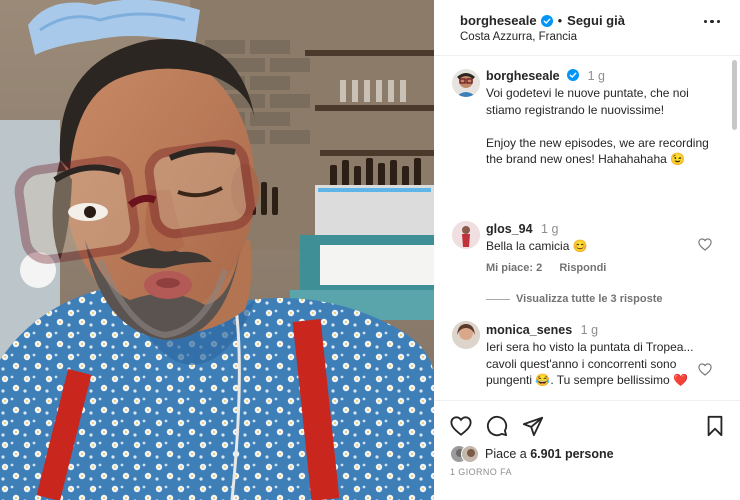  What do you see at coordinates (461, 426) in the screenshot?
I see `heart-icon` at bounding box center [461, 426].